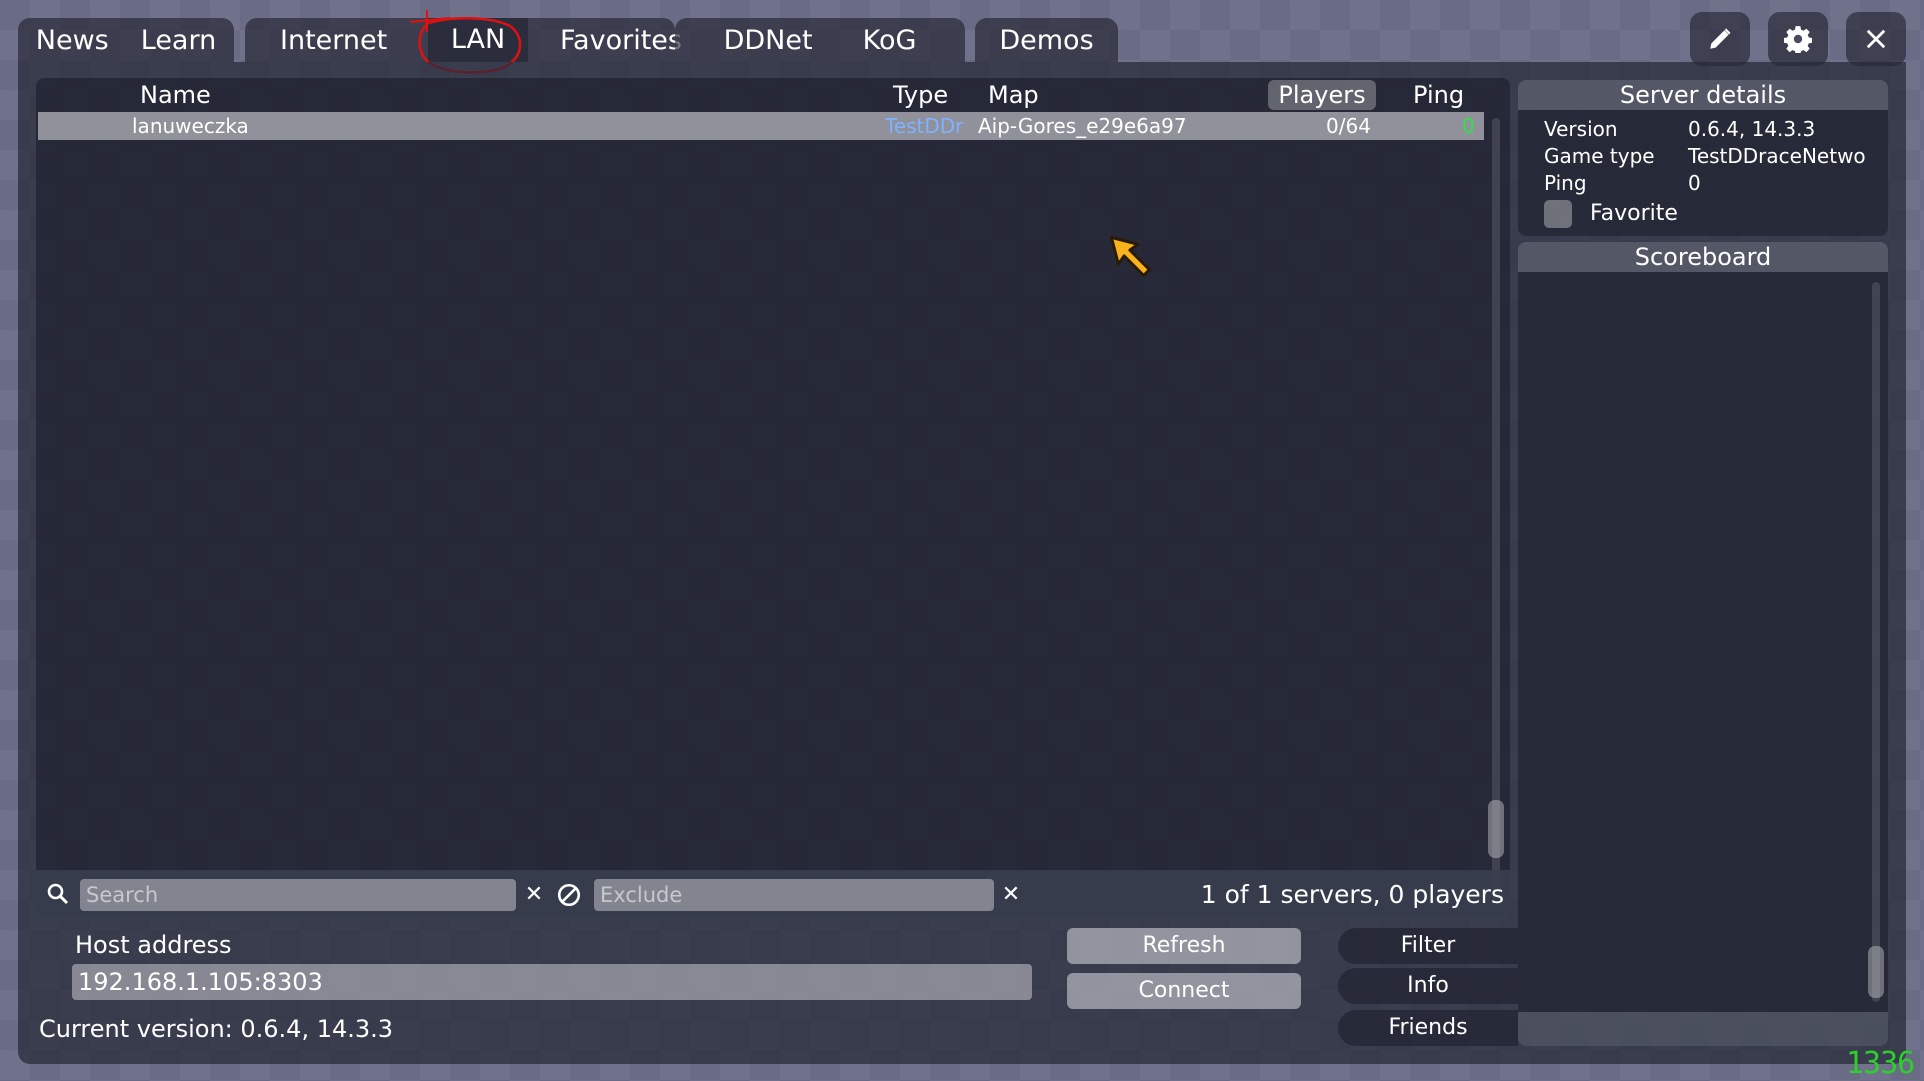 The height and width of the screenshot is (1081, 1924). What do you see at coordinates (1634, 213) in the screenshot?
I see `favorite-label: Favorite` at bounding box center [1634, 213].